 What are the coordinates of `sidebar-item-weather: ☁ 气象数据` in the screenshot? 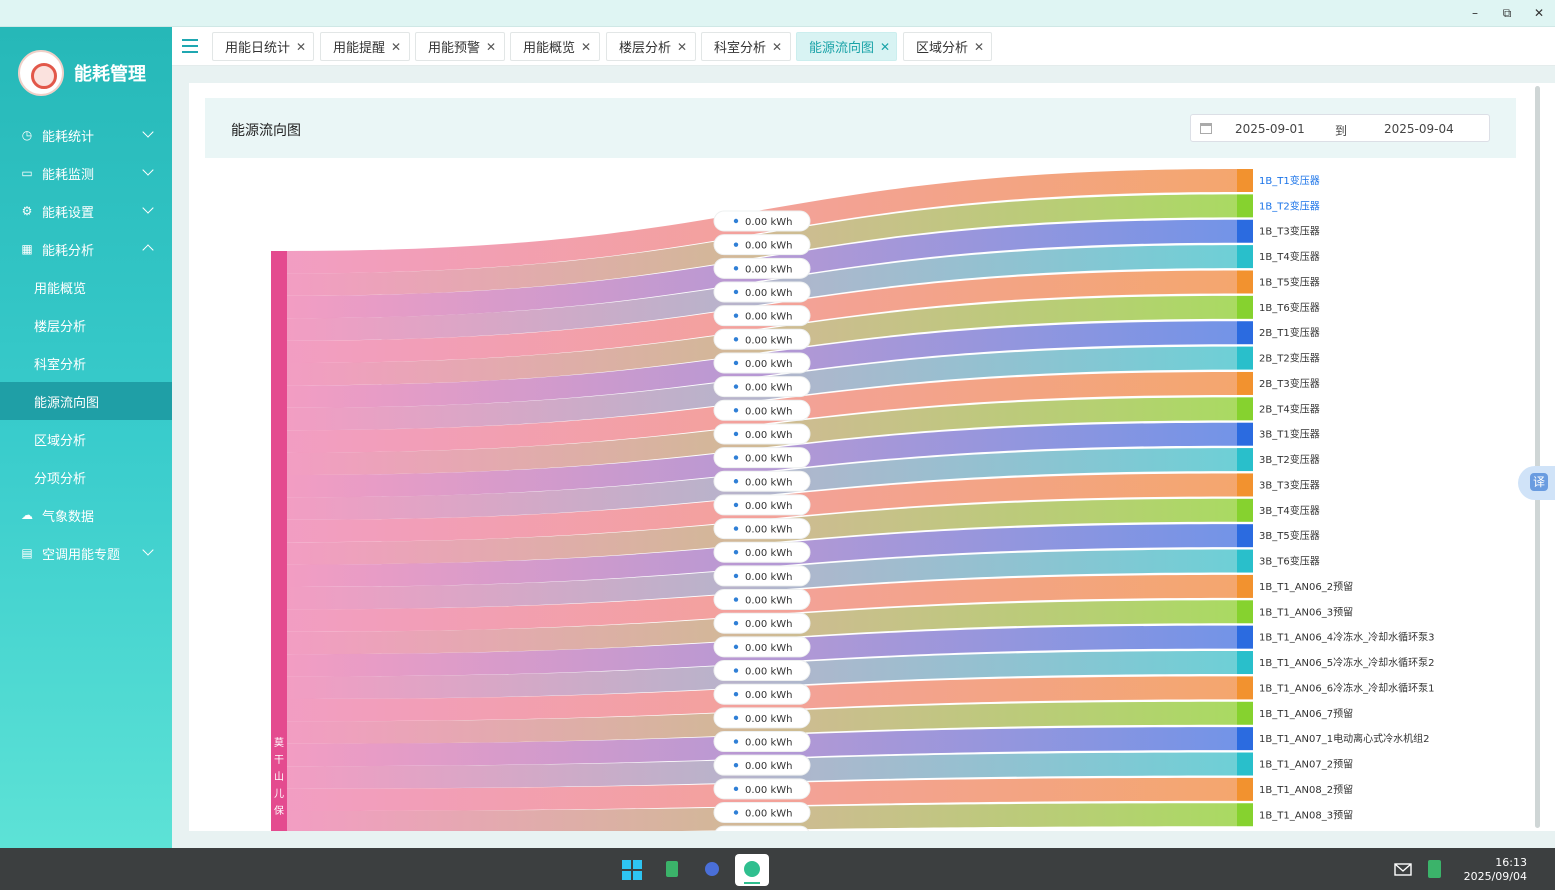 It's located at (86, 515).